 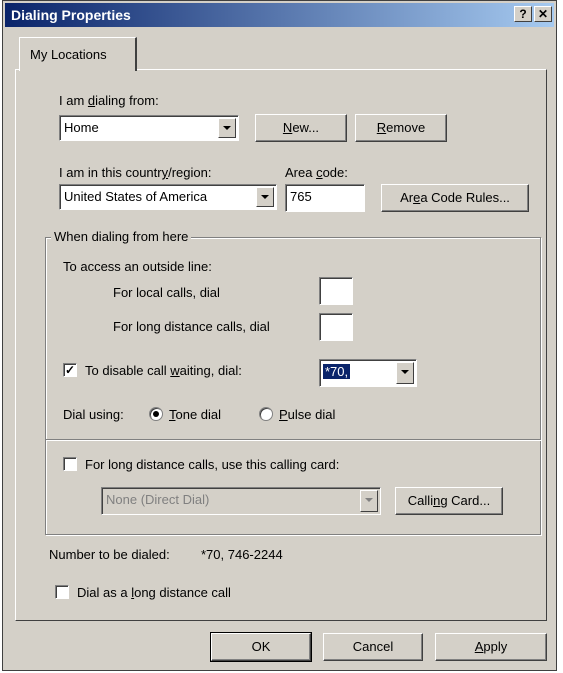 What do you see at coordinates (491, 647) in the screenshot?
I see `apply-button: Apply` at bounding box center [491, 647].